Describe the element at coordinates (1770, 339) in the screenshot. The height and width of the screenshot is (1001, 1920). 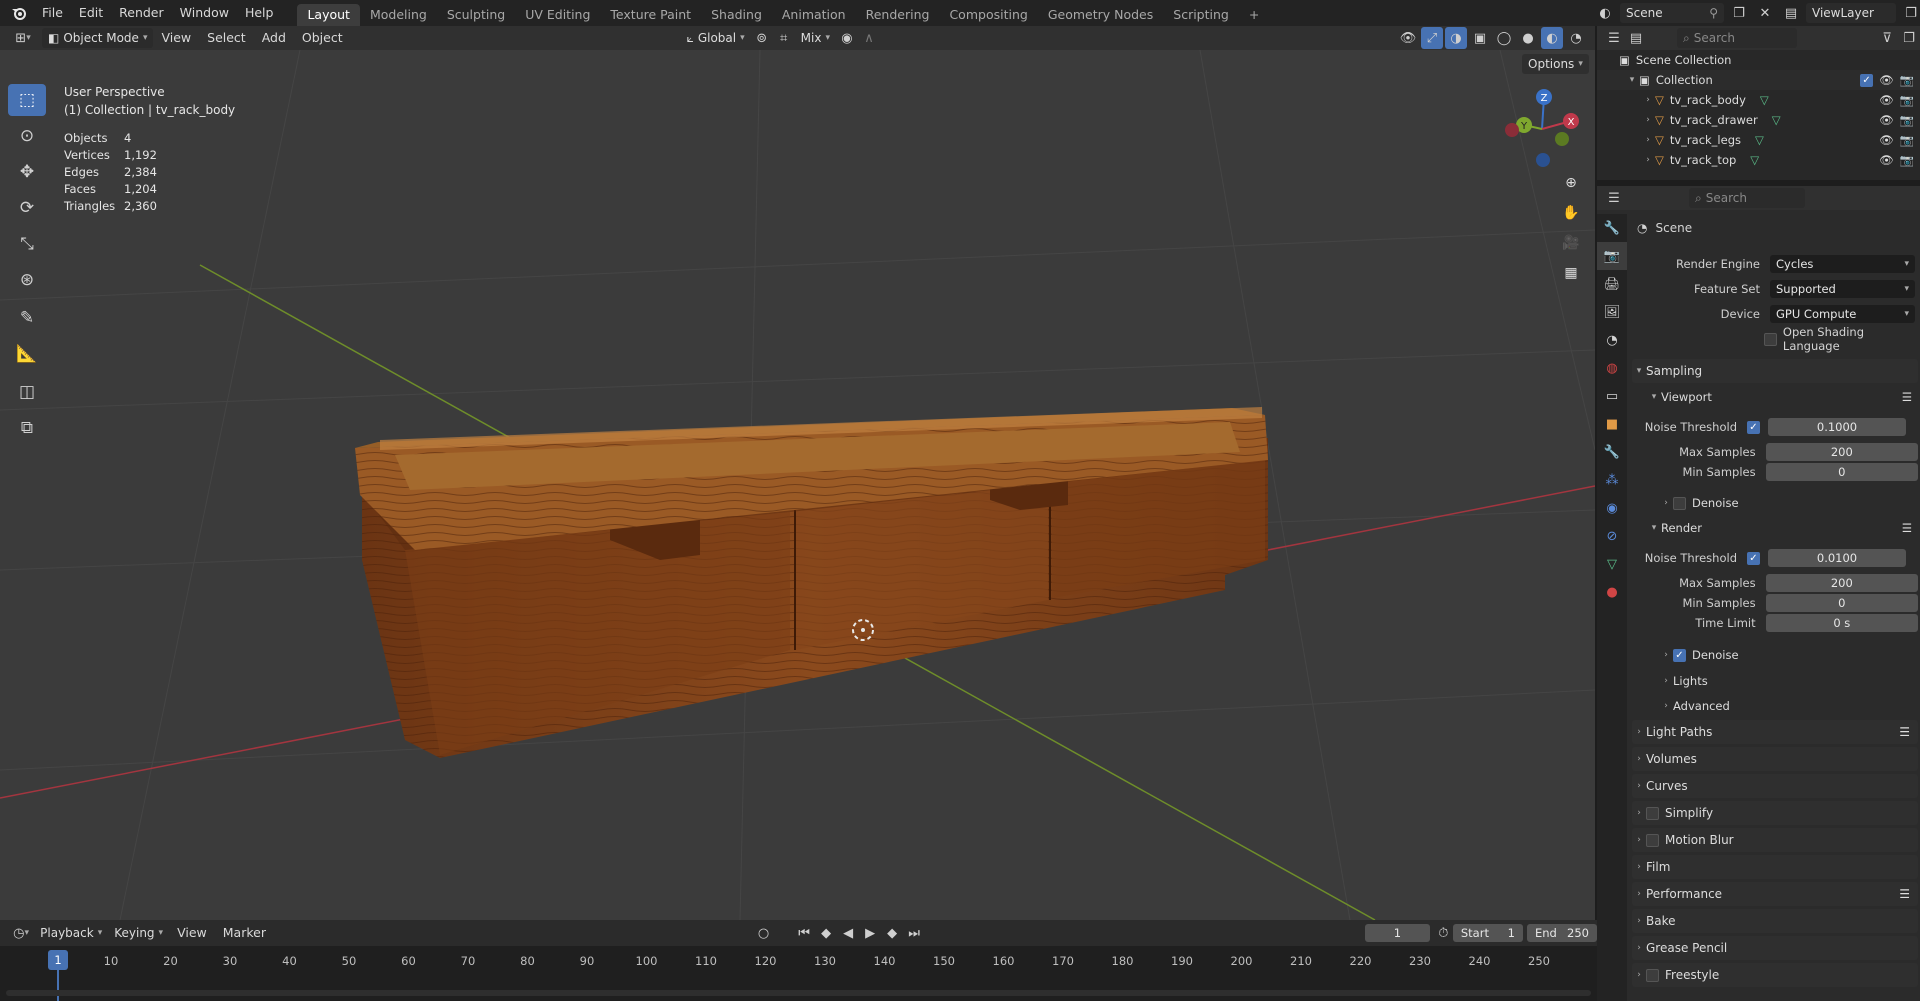
I see `osl-checkbox` at that location.